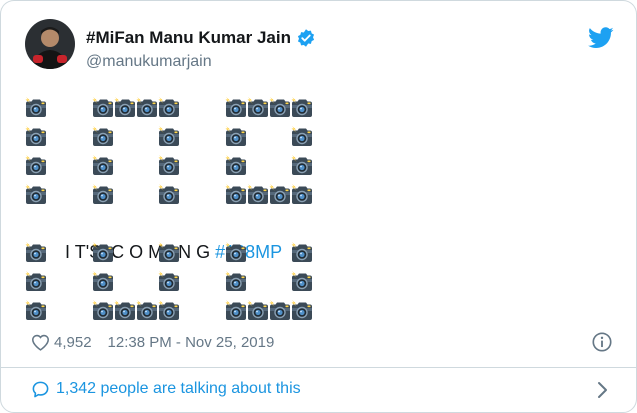 The height and width of the screenshot is (413, 637). What do you see at coordinates (601, 38) in the screenshot?
I see `twitter-bird-icon` at bounding box center [601, 38].